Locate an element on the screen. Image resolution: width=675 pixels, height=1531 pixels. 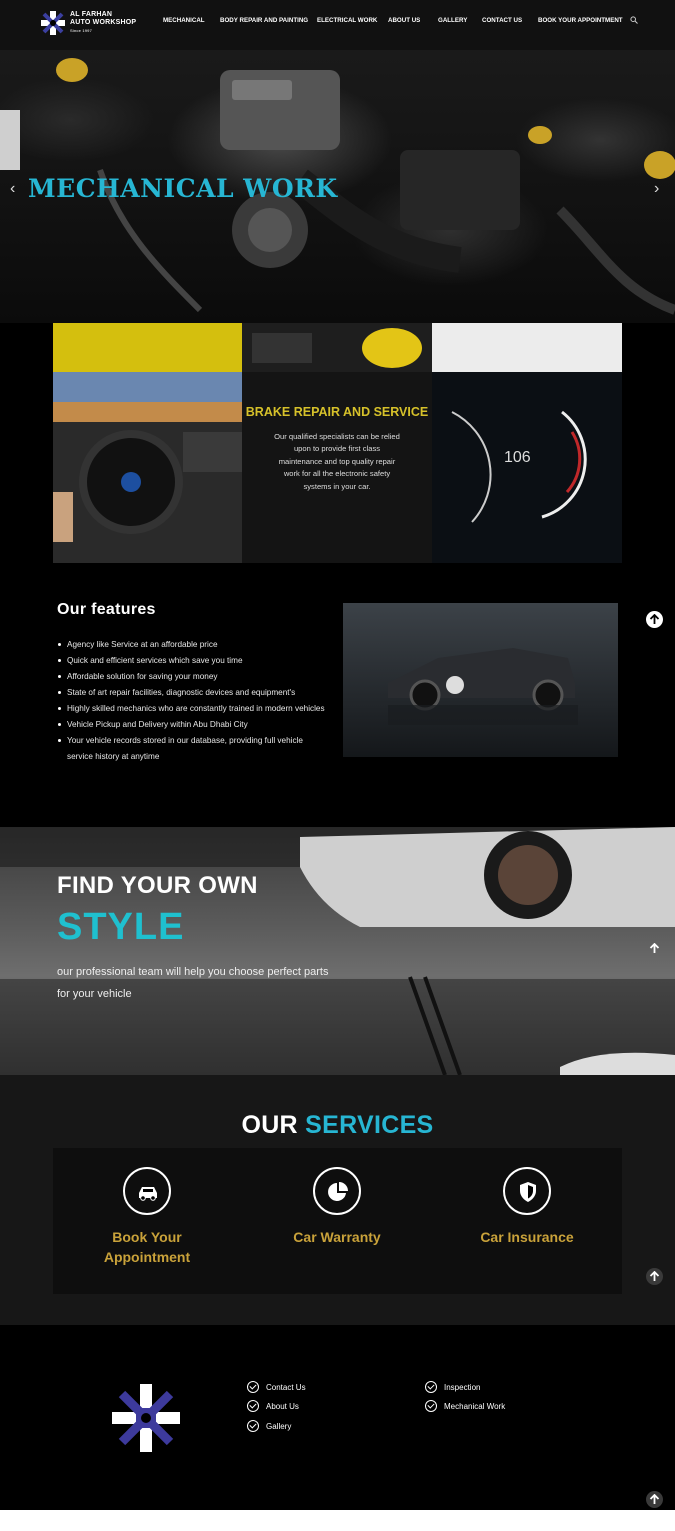
speedometer-image: 106 is located at coordinates (527, 467).